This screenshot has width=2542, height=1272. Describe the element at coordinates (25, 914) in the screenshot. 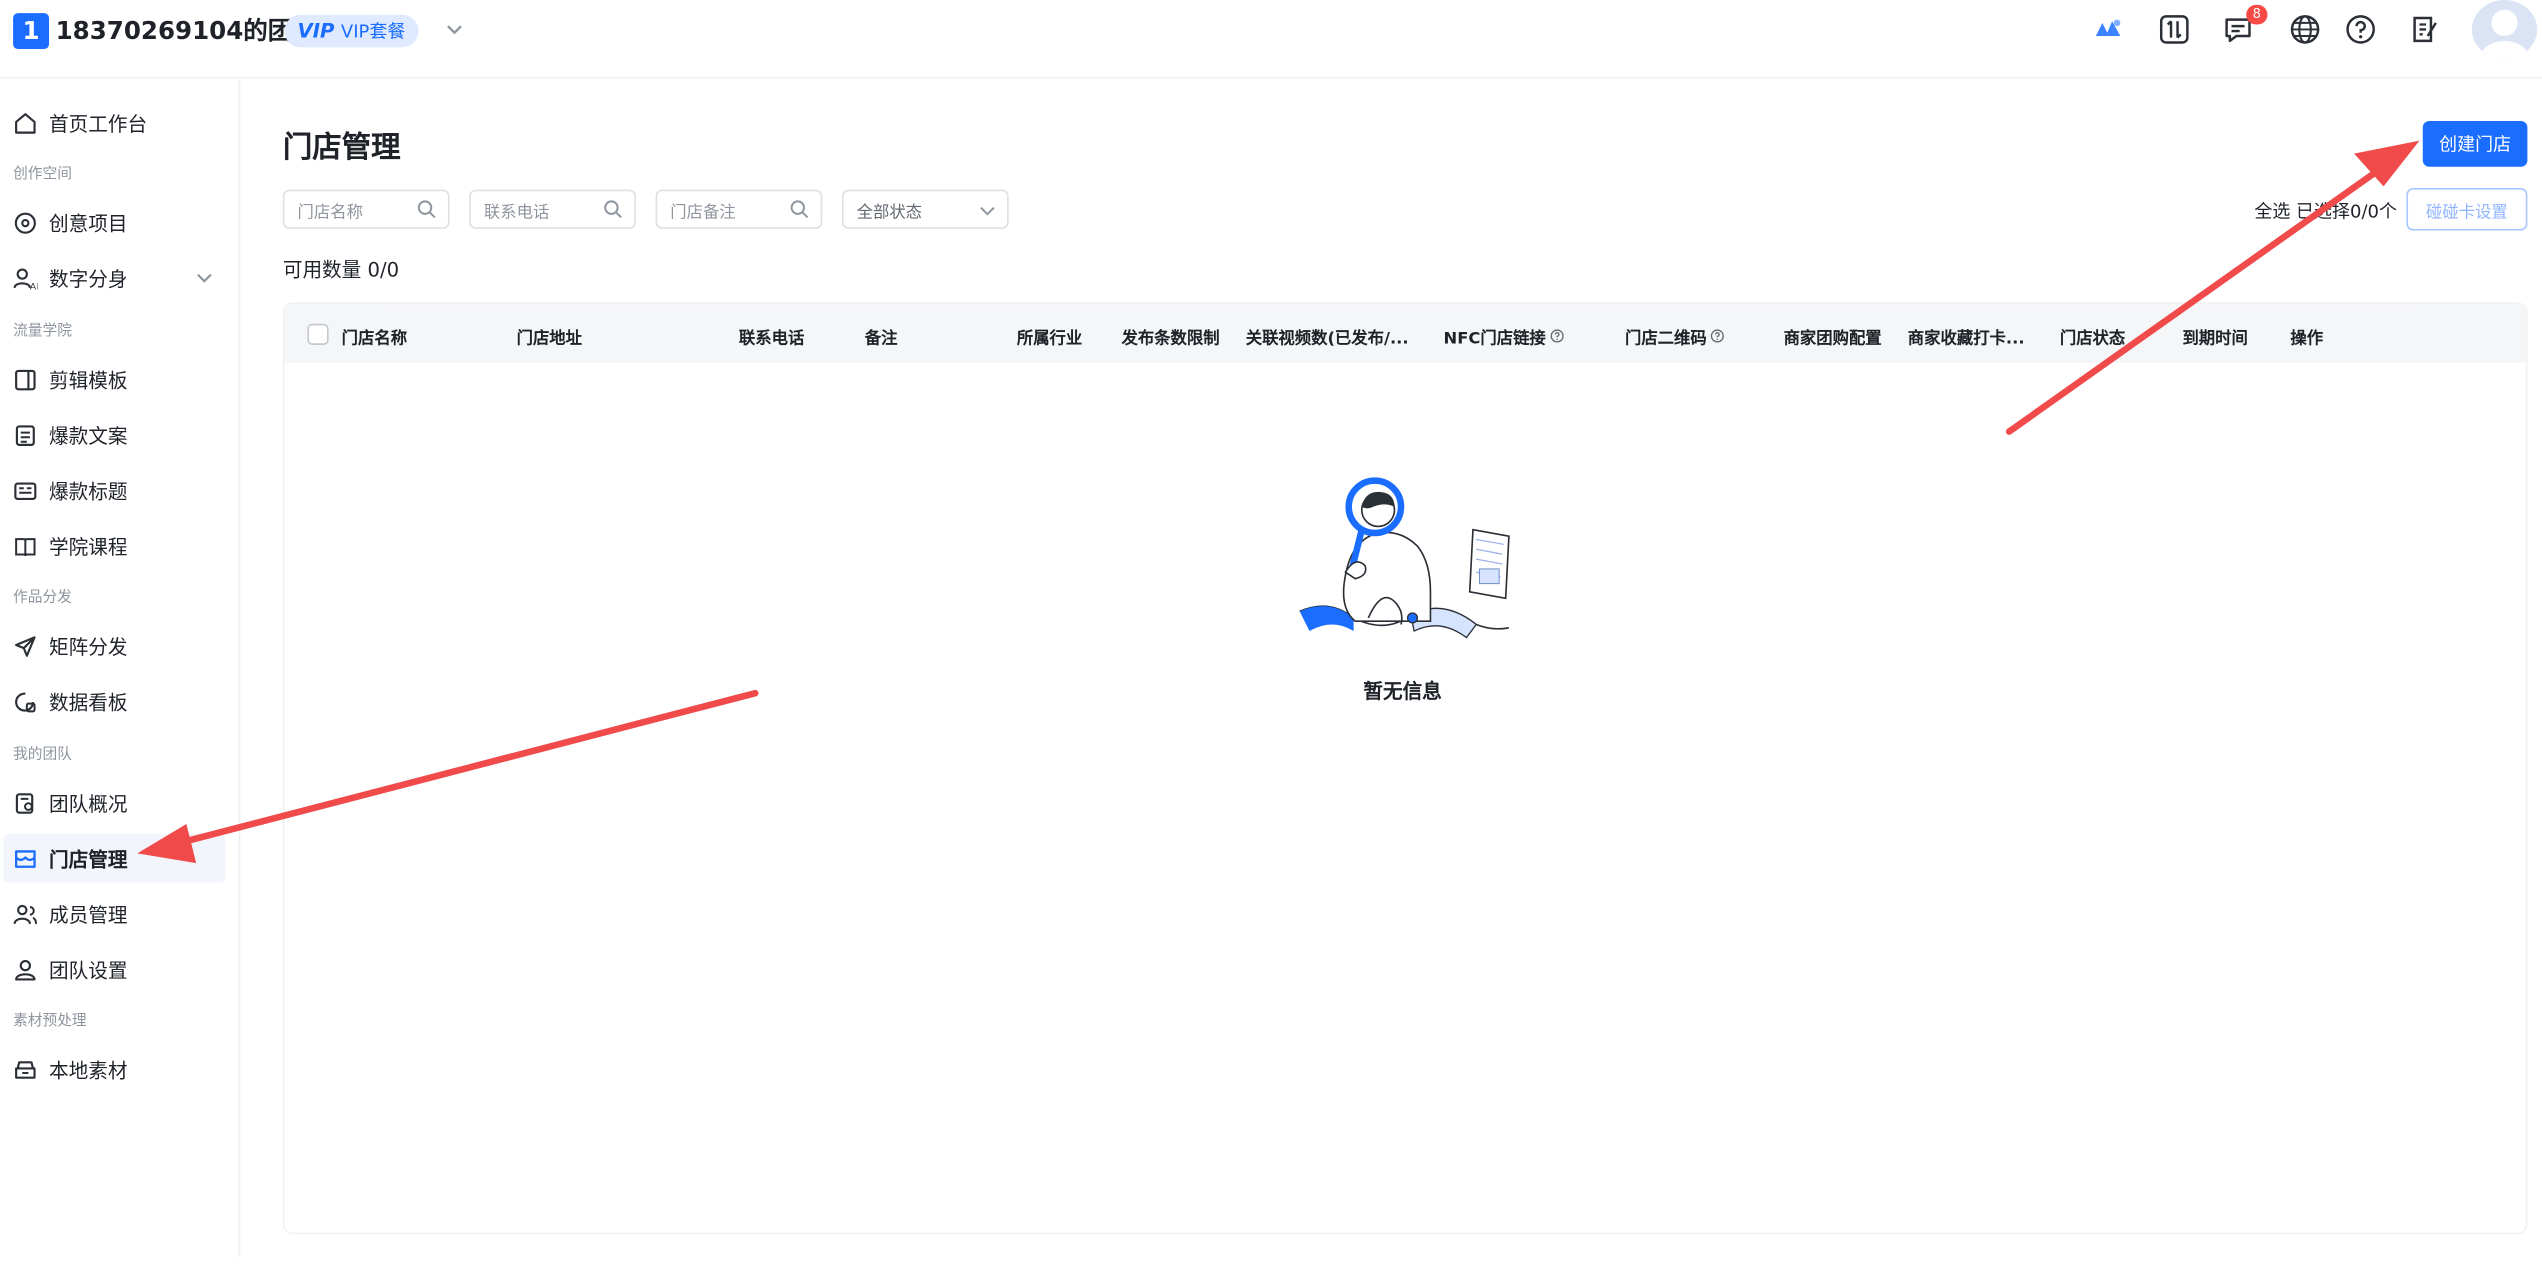

I see `members-icon` at that location.